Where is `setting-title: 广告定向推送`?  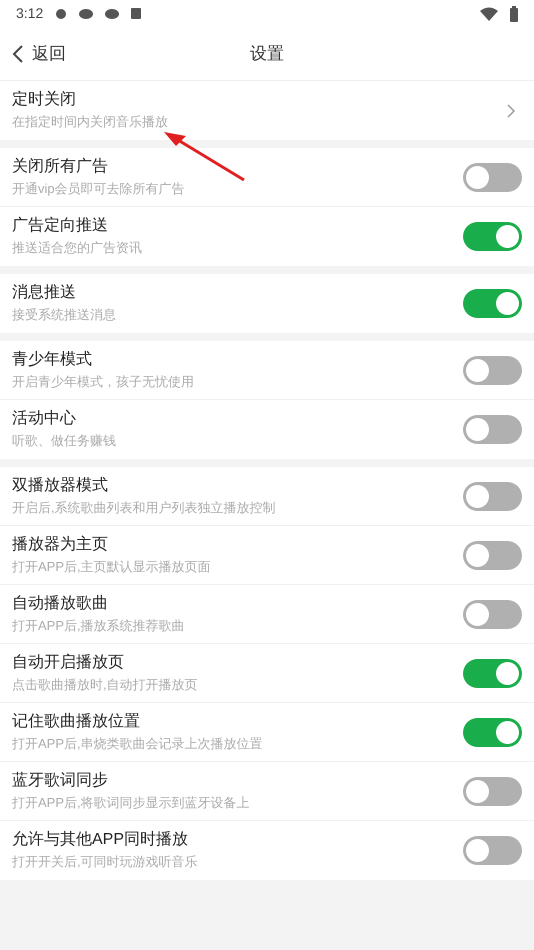 setting-title: 广告定向推送 is located at coordinates (60, 226).